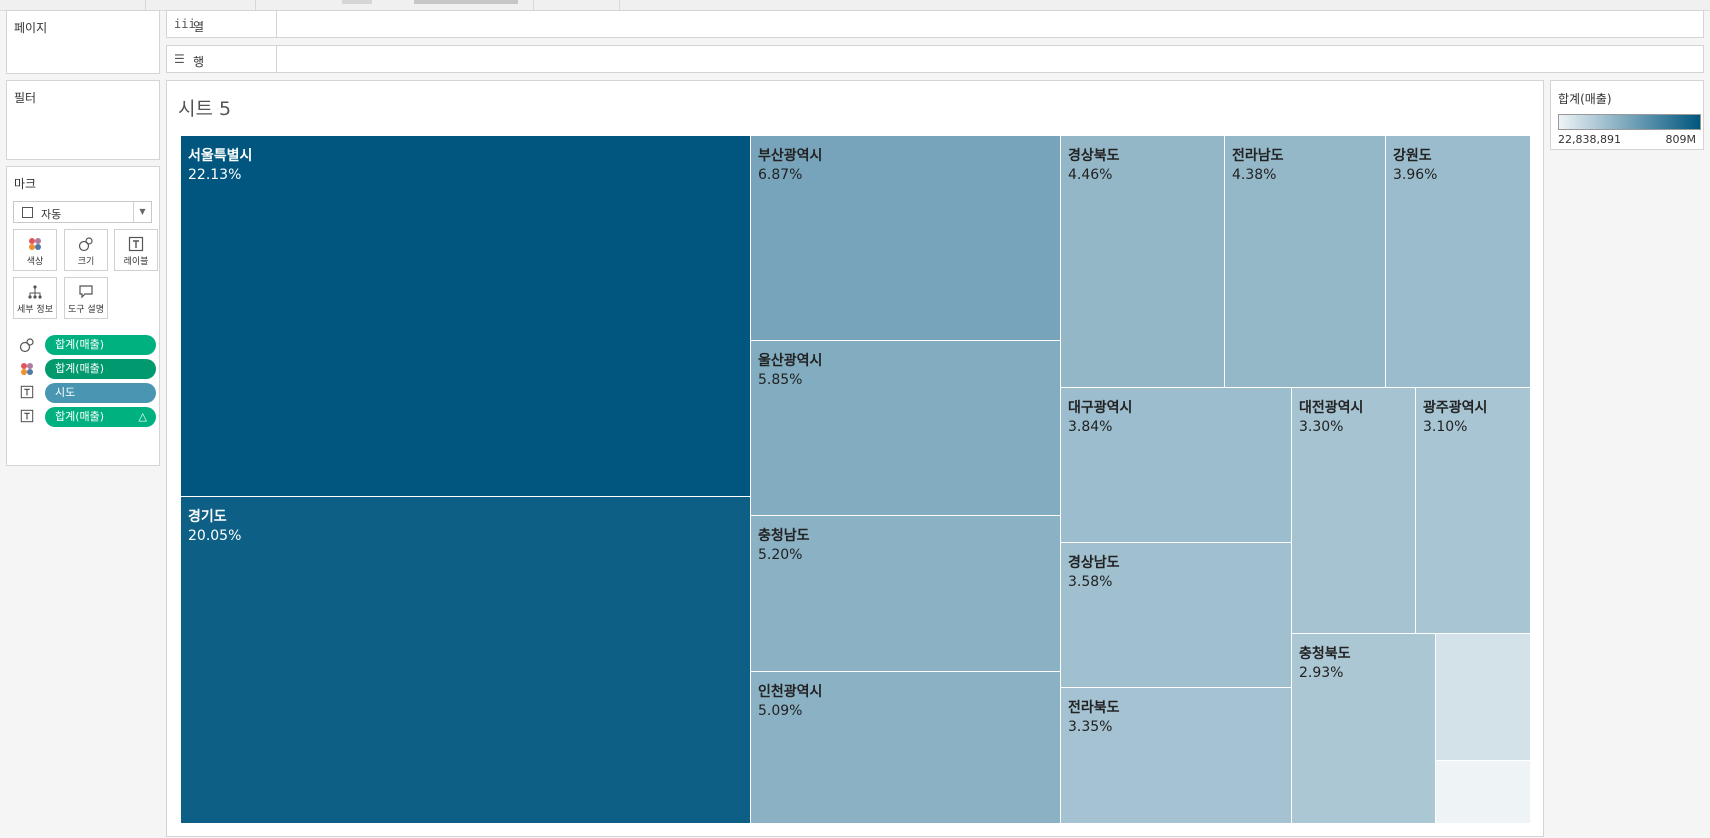  What do you see at coordinates (35, 262) in the screenshot?
I see `color-button-label: 색상` at bounding box center [35, 262].